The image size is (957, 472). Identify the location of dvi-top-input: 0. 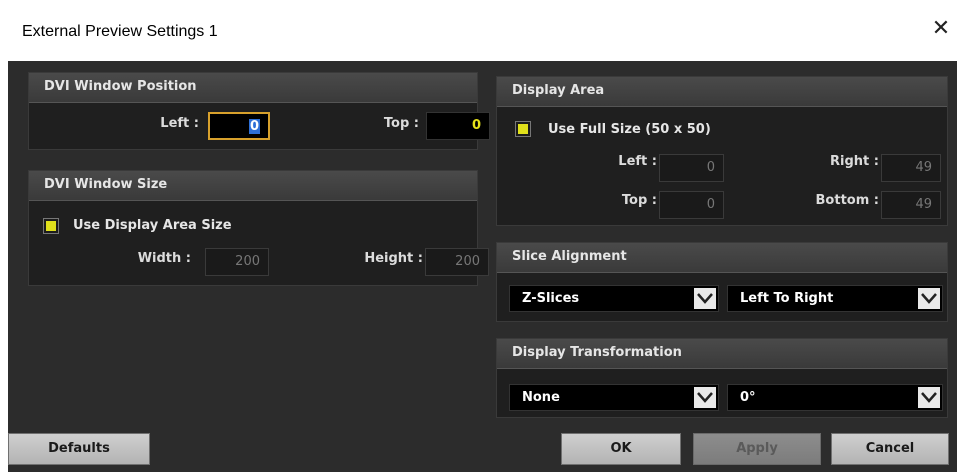
(458, 126).